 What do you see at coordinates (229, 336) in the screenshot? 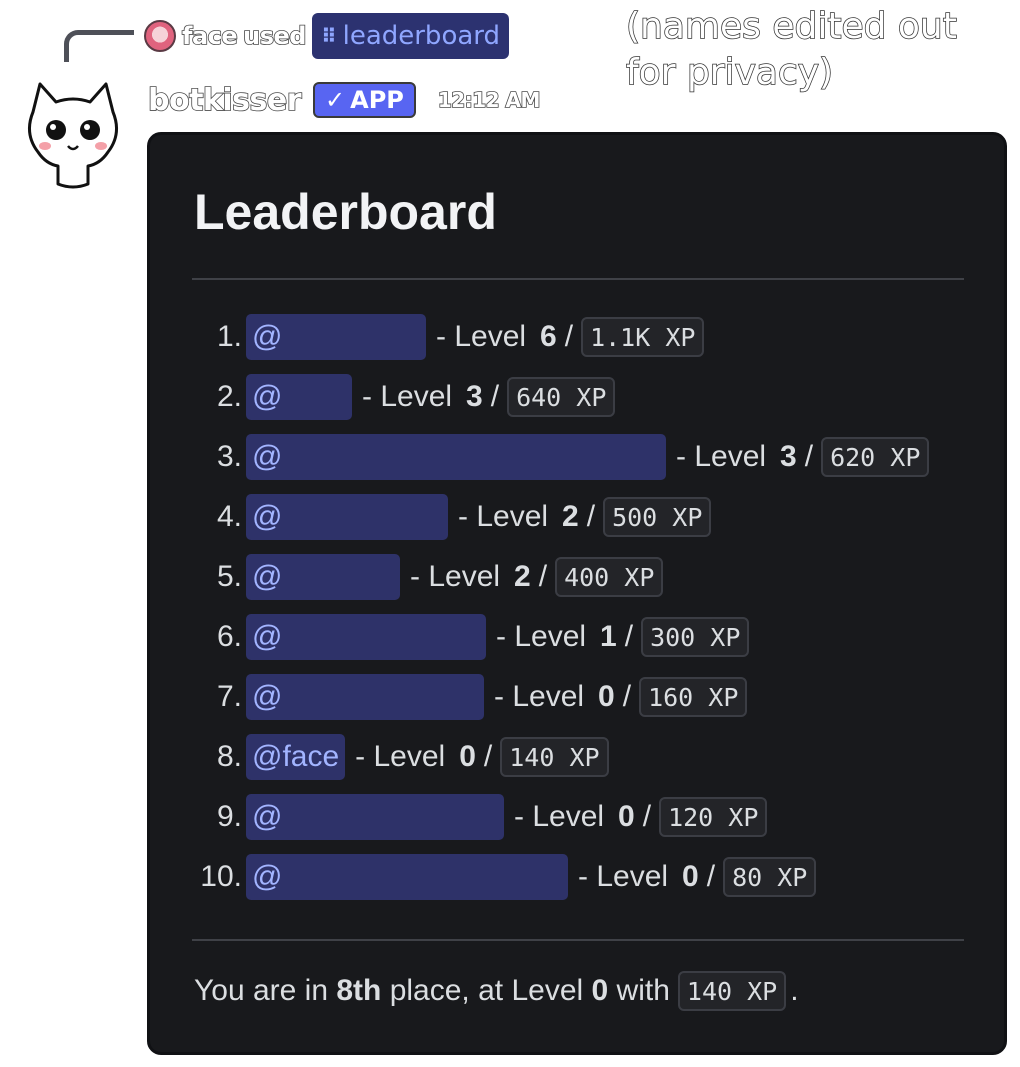
I see `rank-number: 1.` at bounding box center [229, 336].